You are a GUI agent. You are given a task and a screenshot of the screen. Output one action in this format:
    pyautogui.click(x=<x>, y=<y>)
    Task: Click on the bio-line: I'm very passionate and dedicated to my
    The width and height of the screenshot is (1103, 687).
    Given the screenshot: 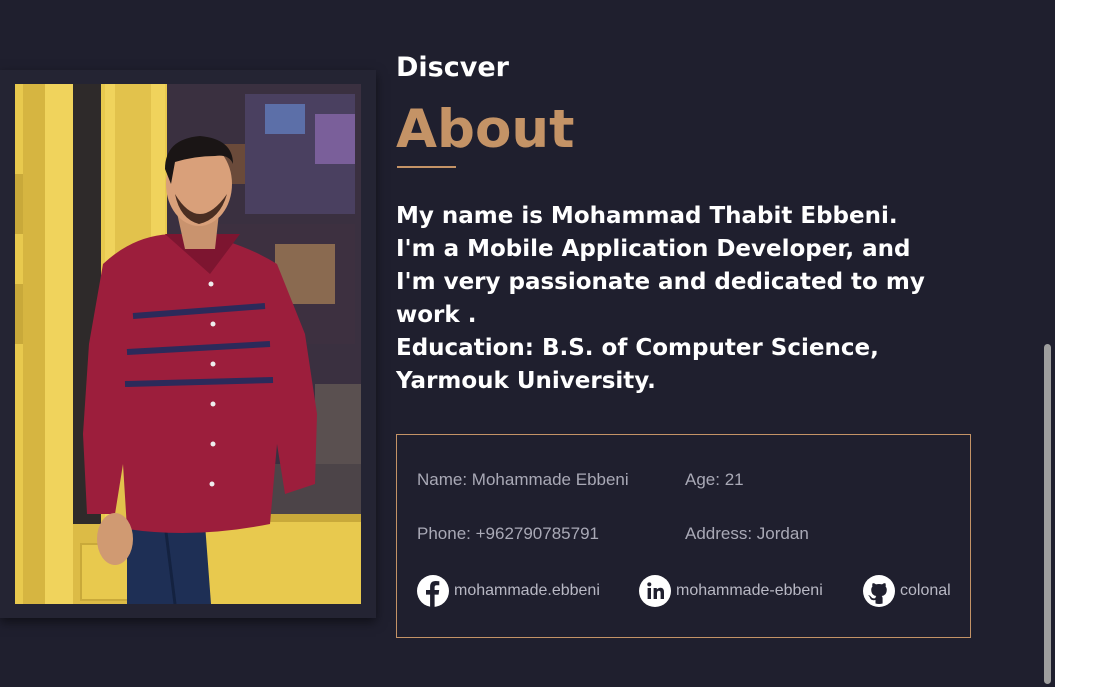 What is the action you would take?
    pyautogui.click(x=660, y=282)
    